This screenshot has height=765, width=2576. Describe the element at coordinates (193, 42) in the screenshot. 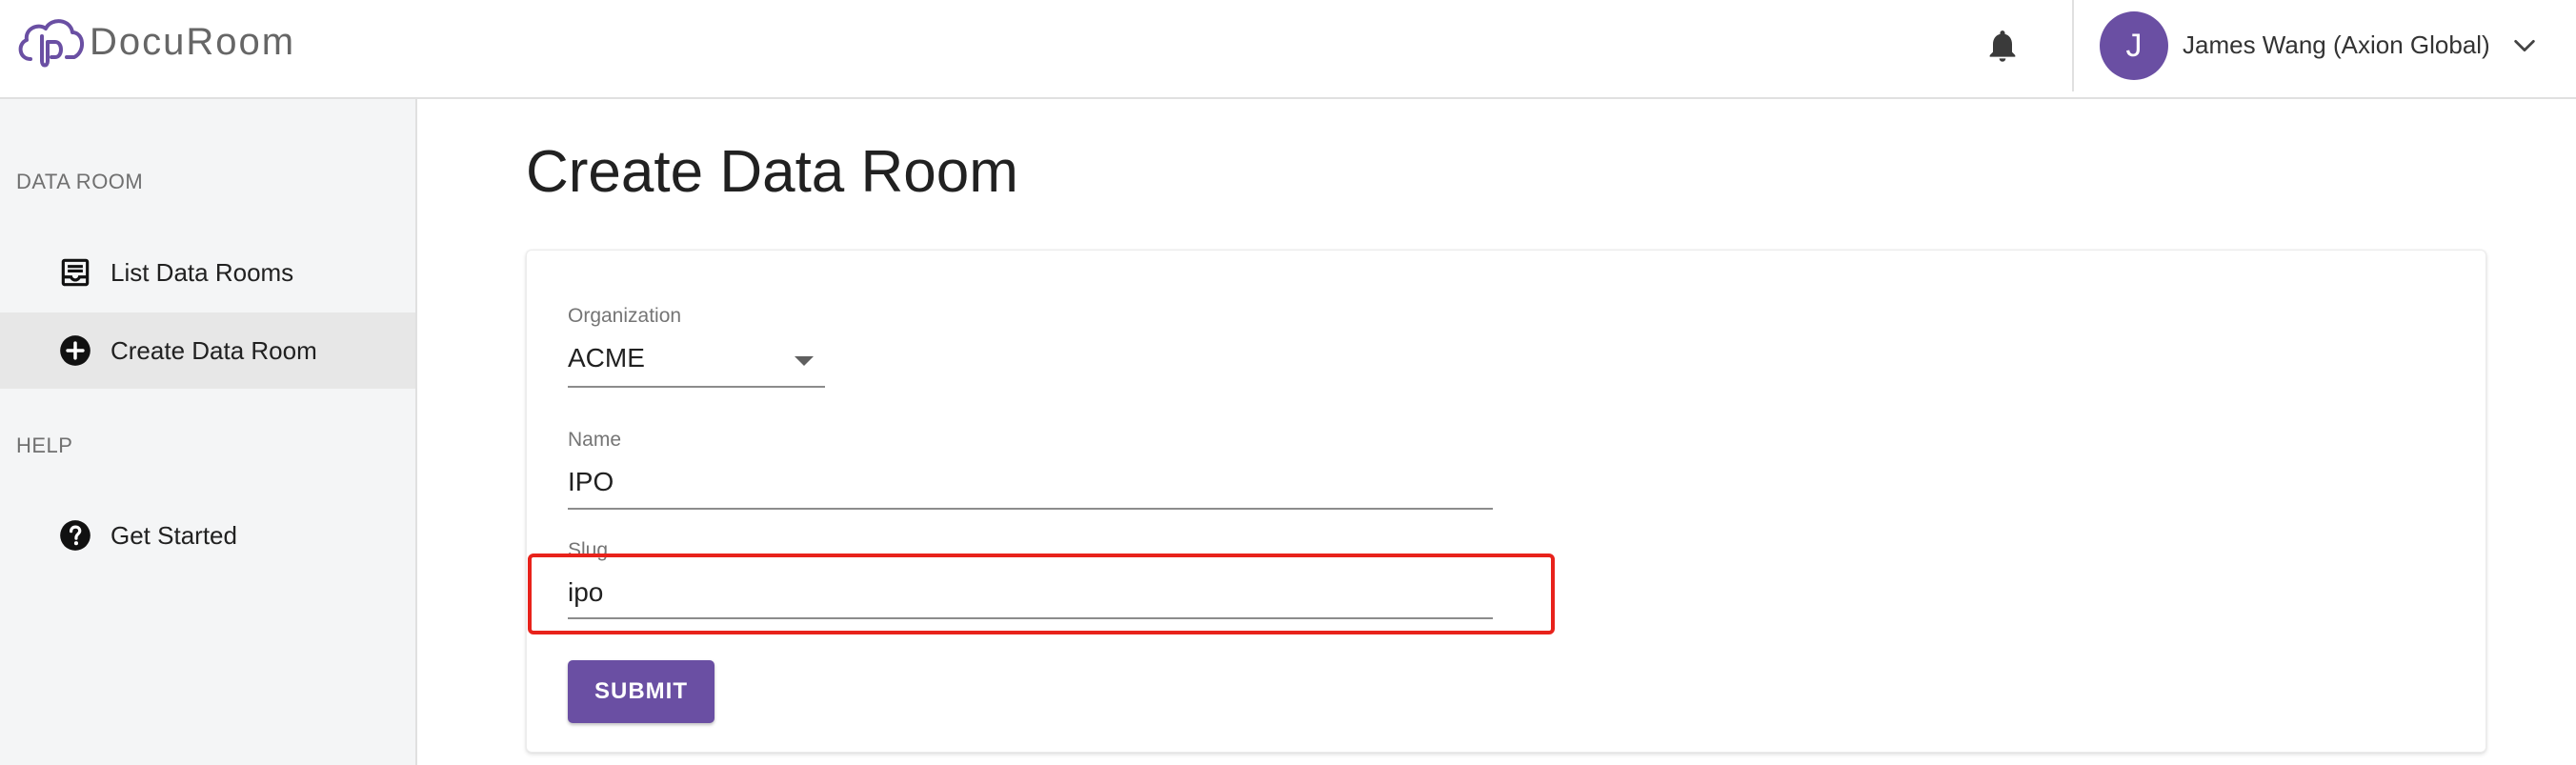

I see `app-name: DocuRoom` at that location.